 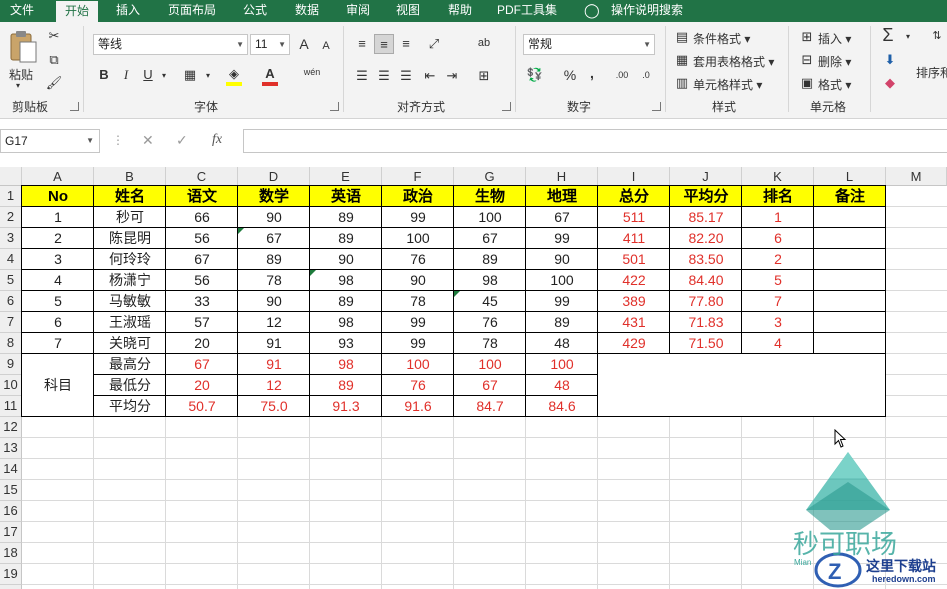 What do you see at coordinates (634, 301) in the screenshot?
I see `total-cell: 389` at bounding box center [634, 301].